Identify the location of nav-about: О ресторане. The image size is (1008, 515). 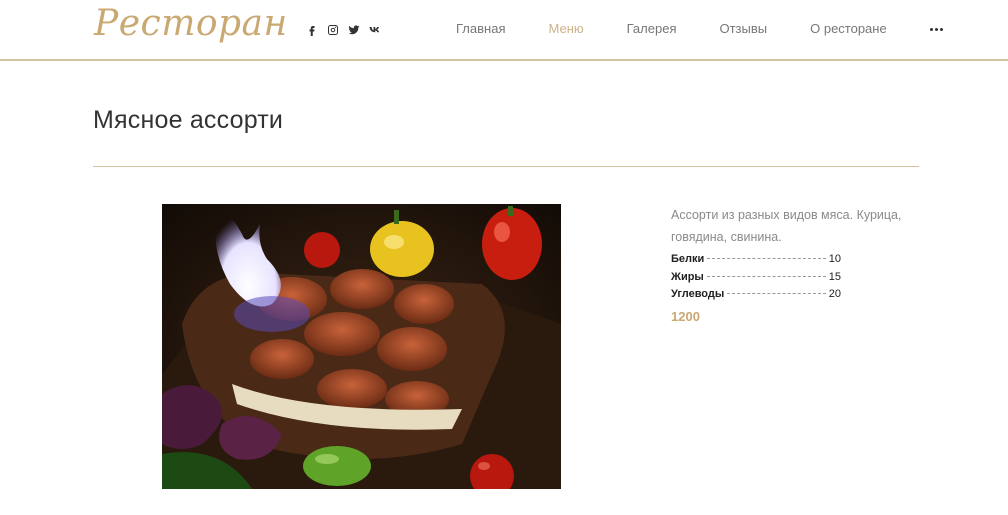
(848, 28).